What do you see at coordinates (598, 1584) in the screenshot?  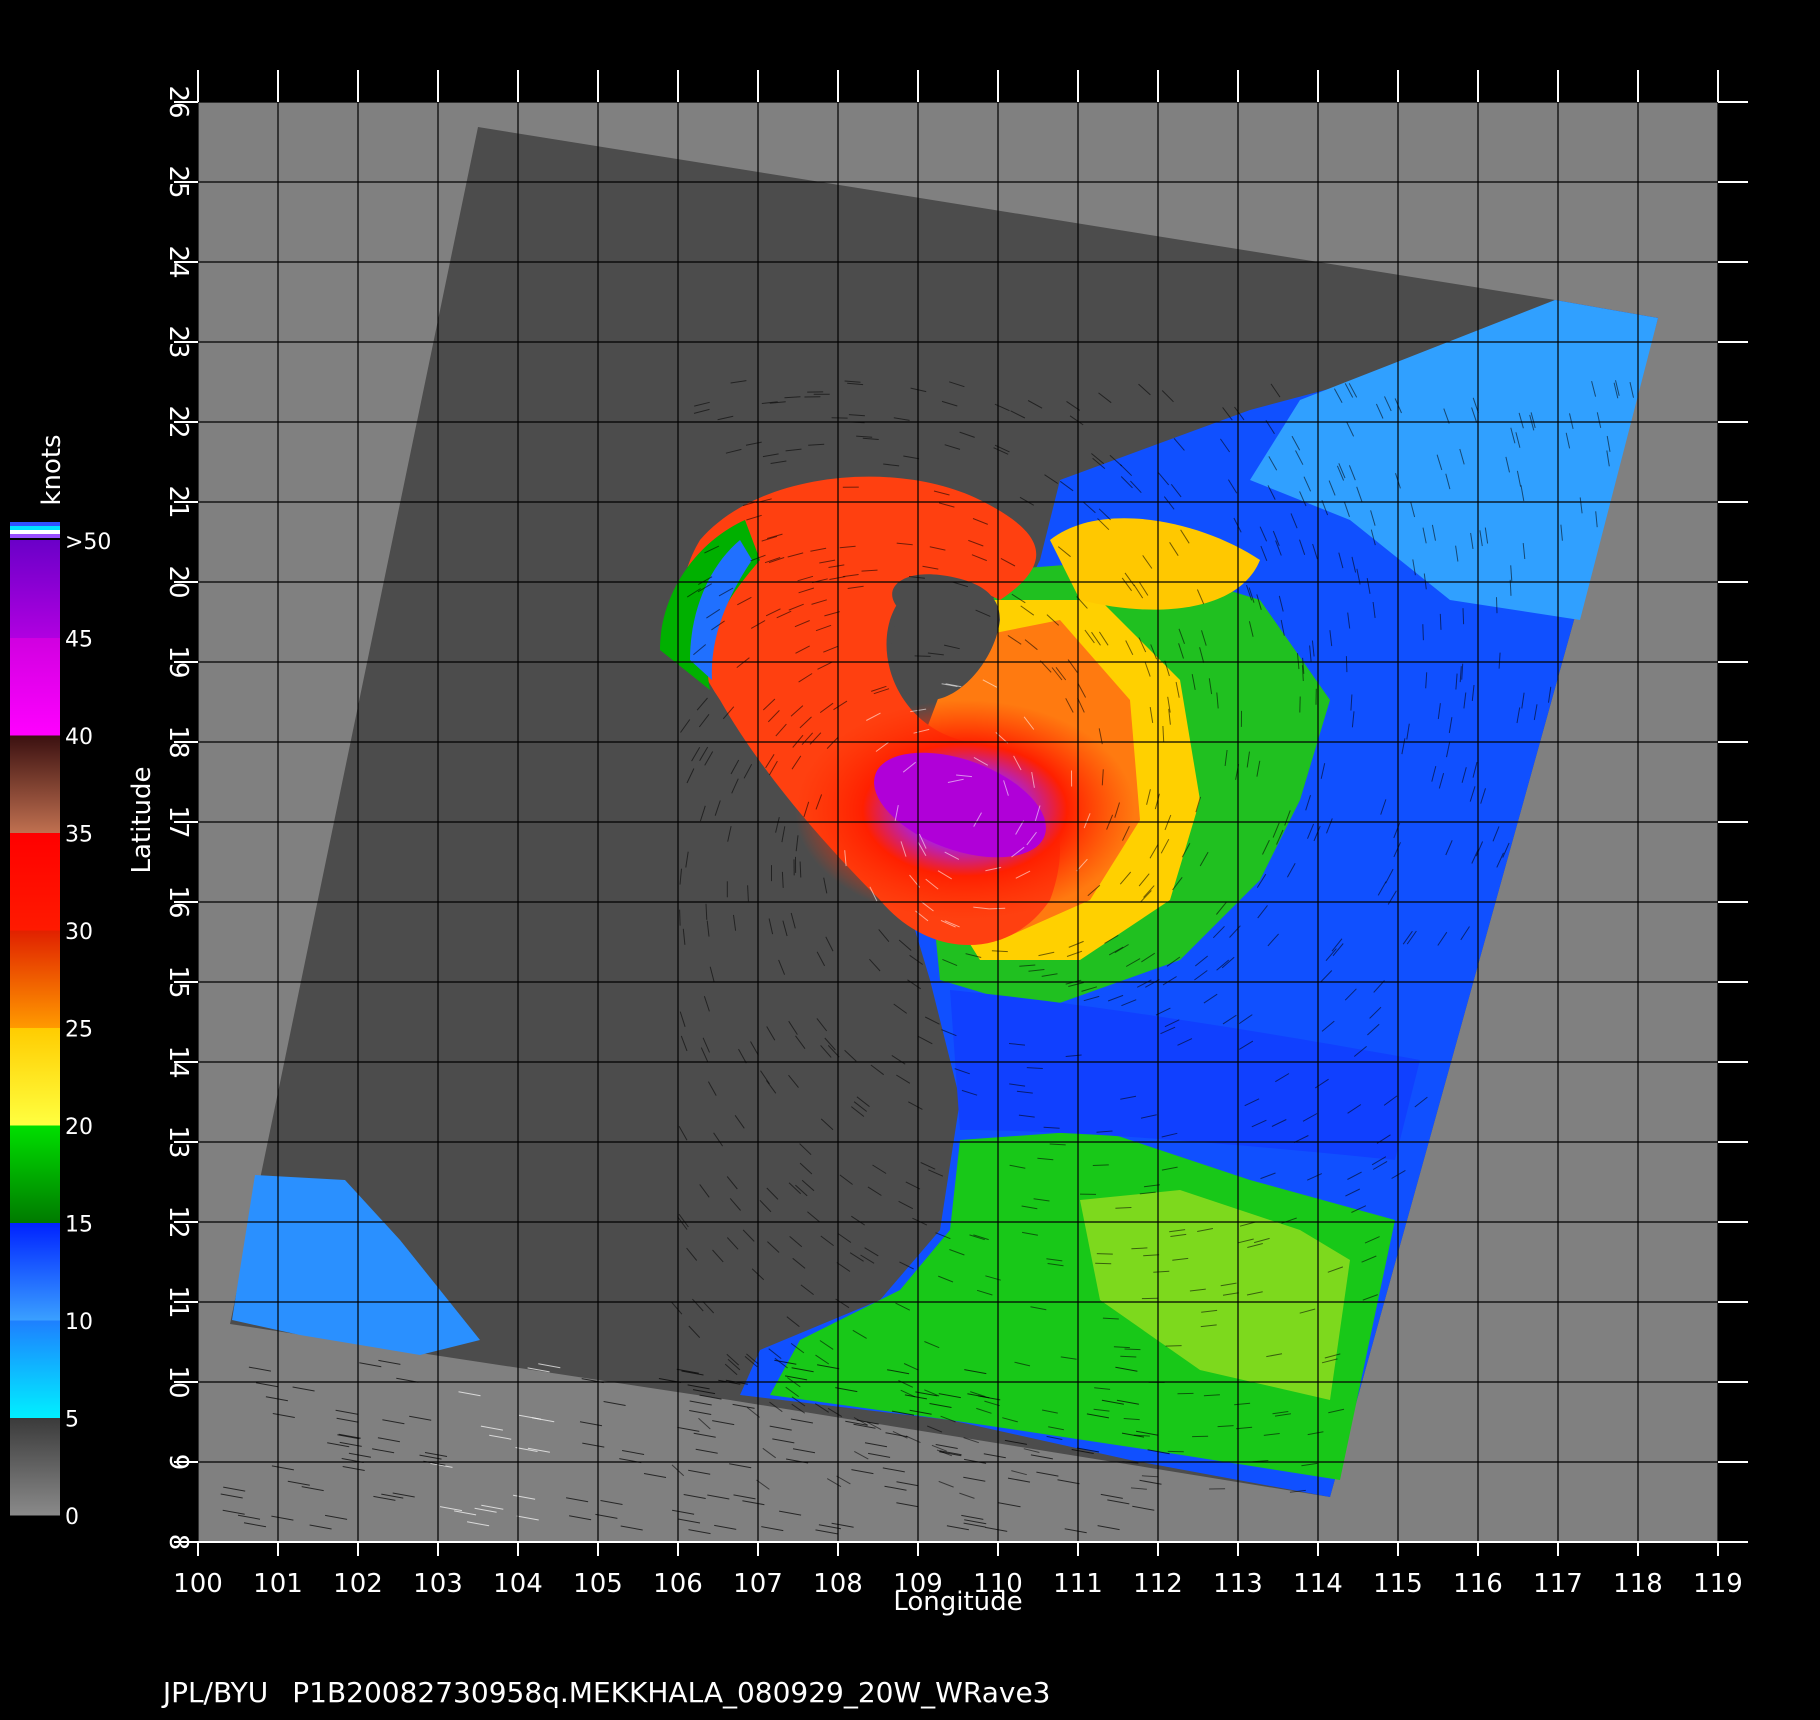 I see `x-tick-label: 105` at bounding box center [598, 1584].